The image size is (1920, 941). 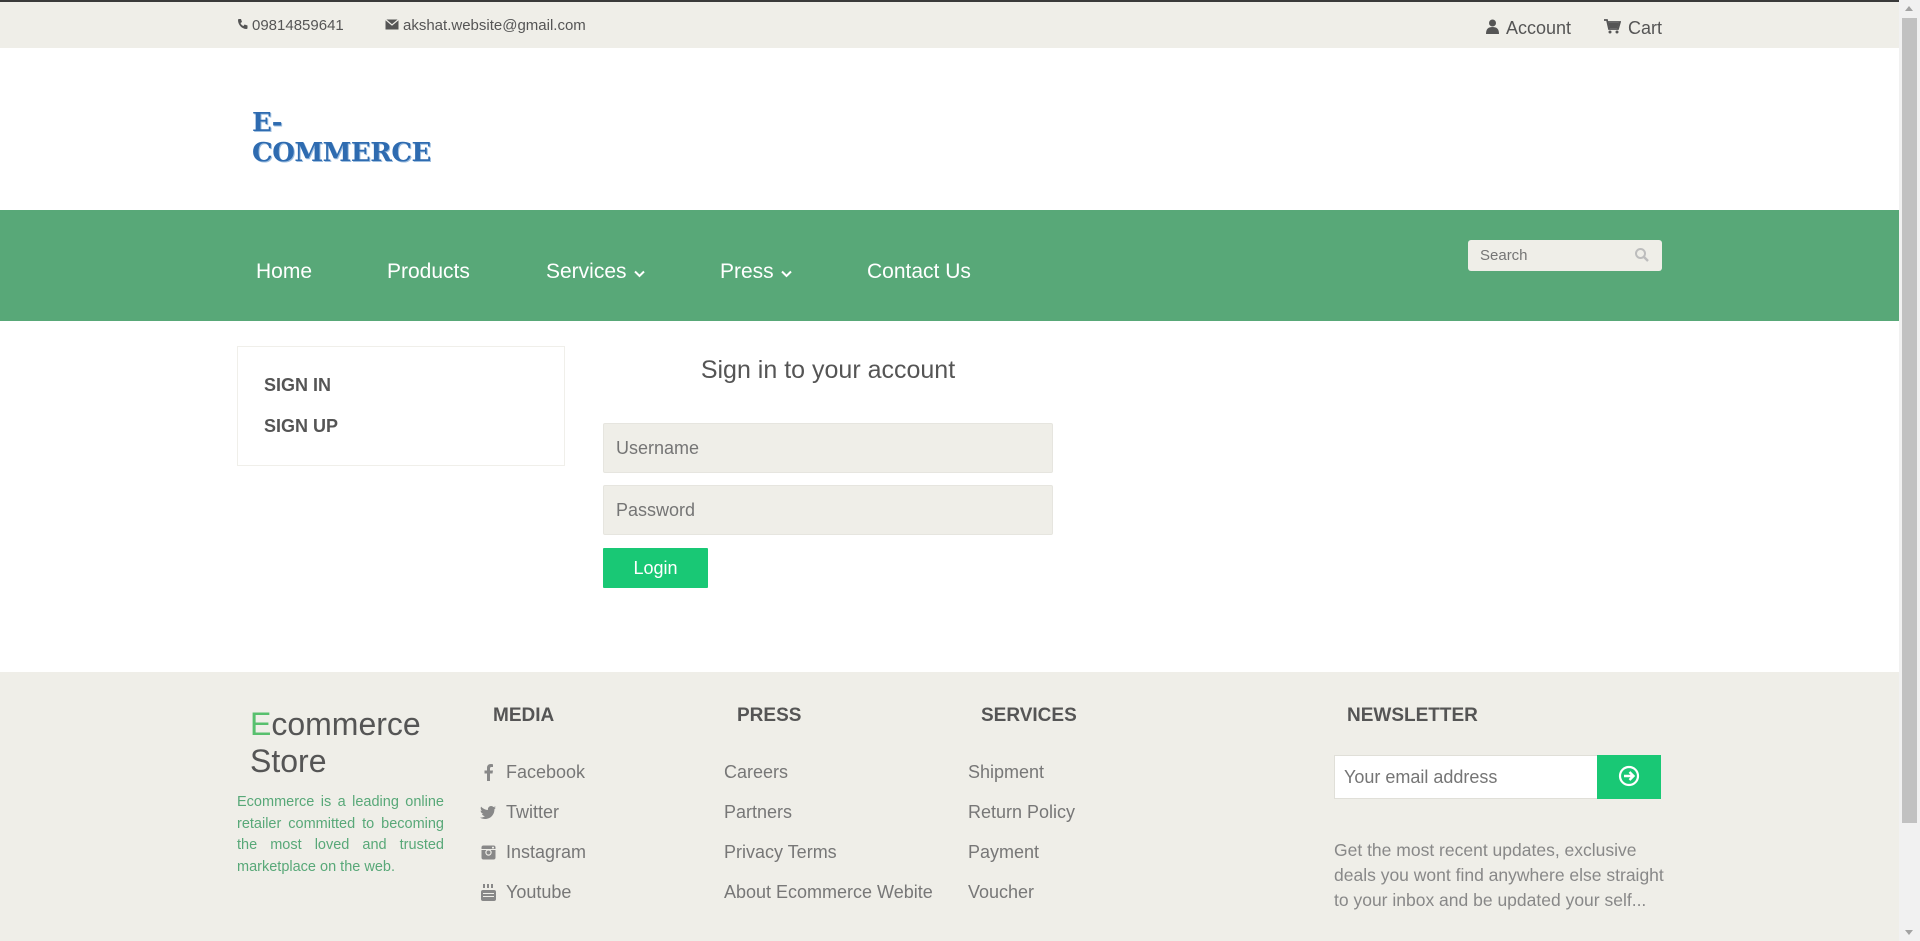 I want to click on search-input, so click(x=1548, y=255).